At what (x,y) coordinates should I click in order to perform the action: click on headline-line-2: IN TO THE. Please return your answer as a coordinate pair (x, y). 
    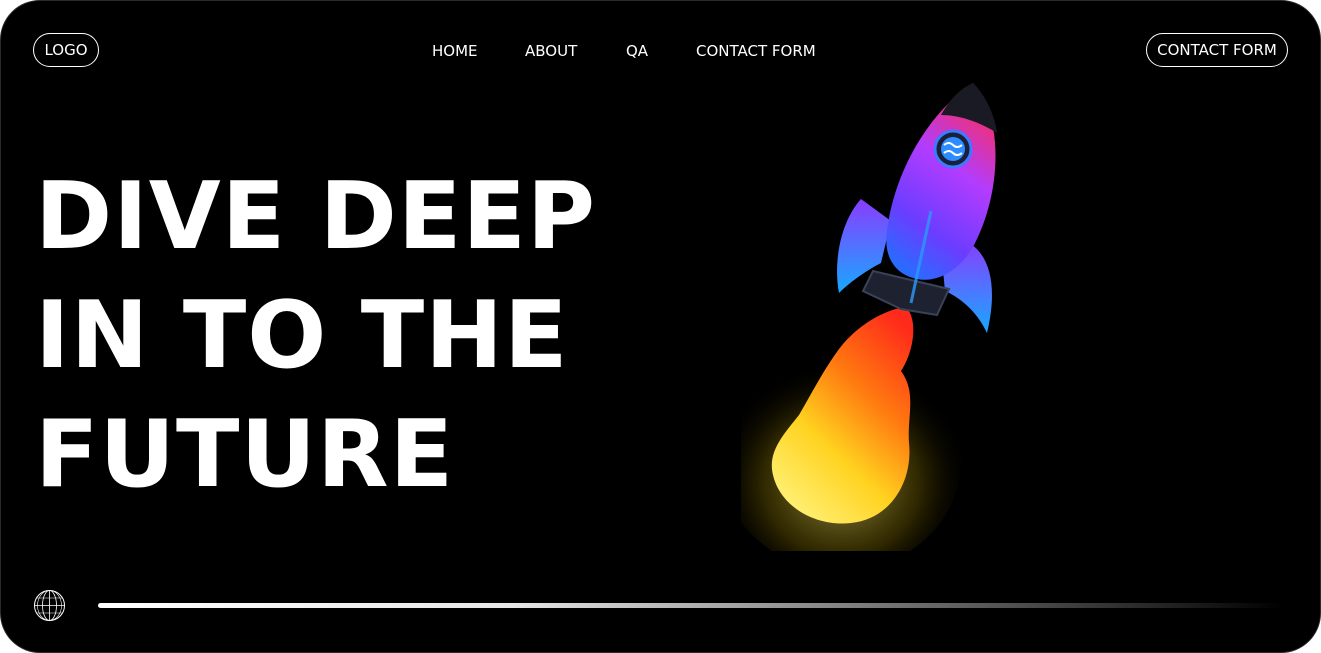
    Looking at the image, I should click on (302, 335).